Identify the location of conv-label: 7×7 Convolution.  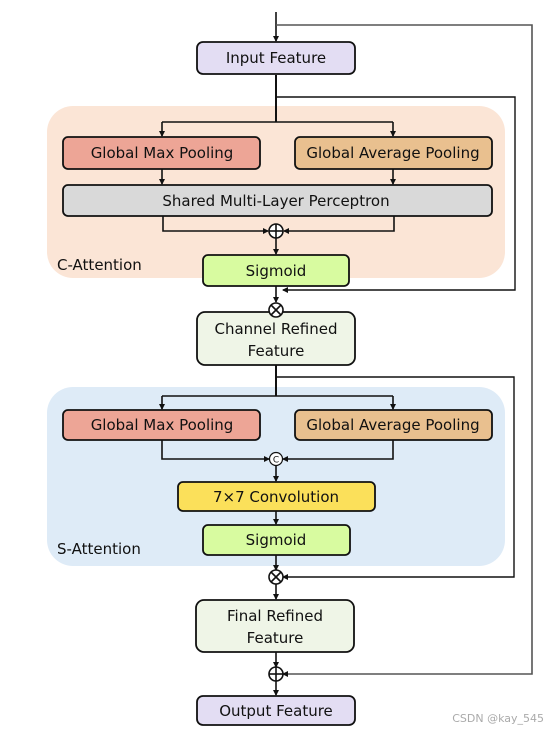
(276, 497).